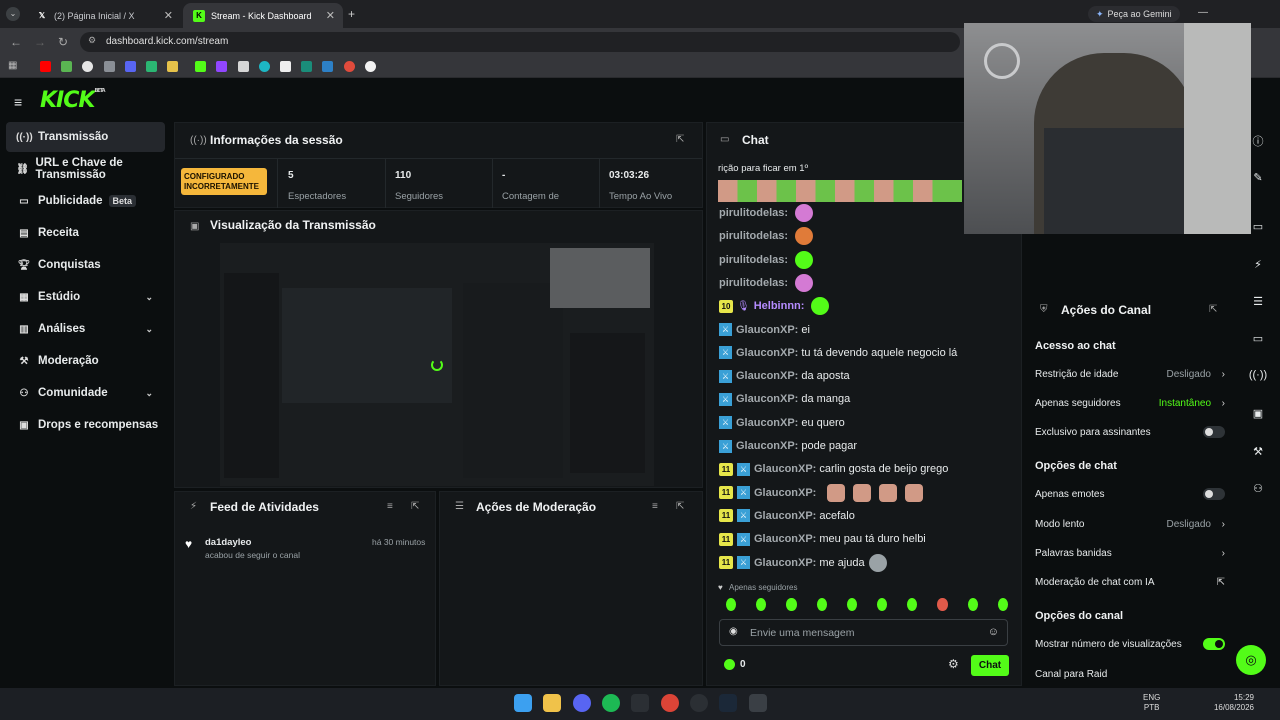  What do you see at coordinates (582, 703) in the screenshot?
I see `discord-icon` at bounding box center [582, 703].